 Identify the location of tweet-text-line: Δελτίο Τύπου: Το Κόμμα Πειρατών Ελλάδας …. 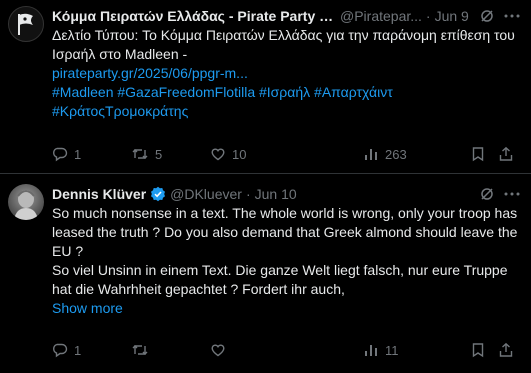
(283, 35).